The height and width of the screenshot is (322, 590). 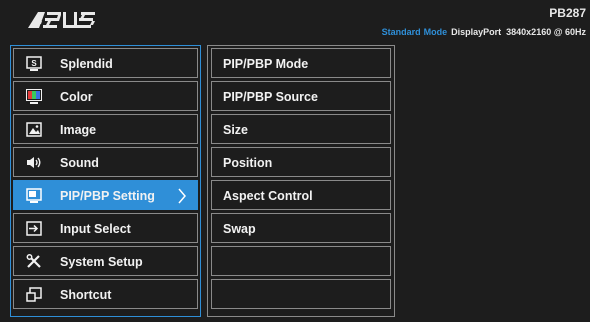 What do you see at coordinates (78, 130) in the screenshot?
I see `menu-label: Image` at bounding box center [78, 130].